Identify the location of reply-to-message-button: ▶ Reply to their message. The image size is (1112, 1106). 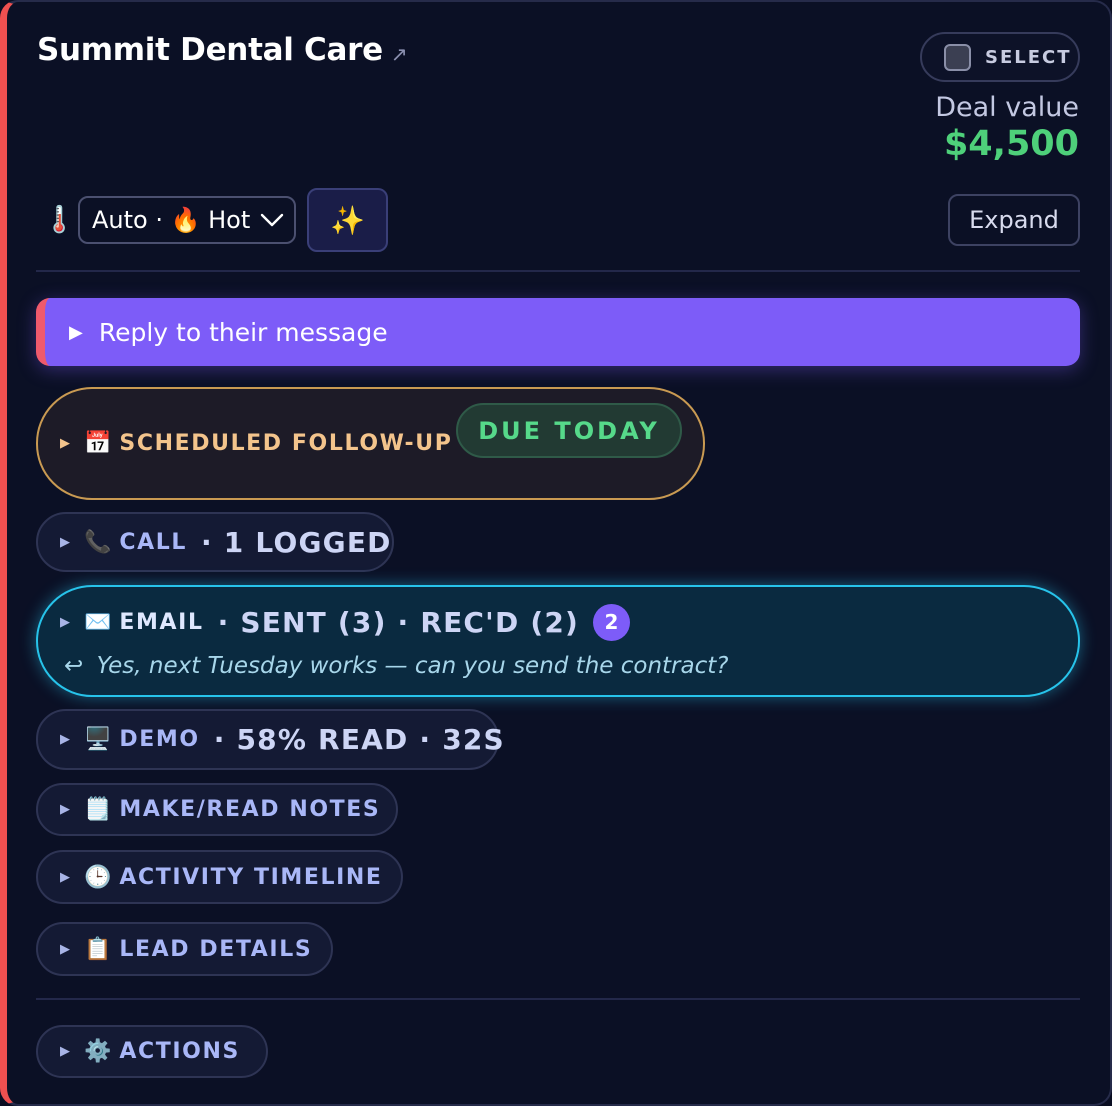
(558, 332).